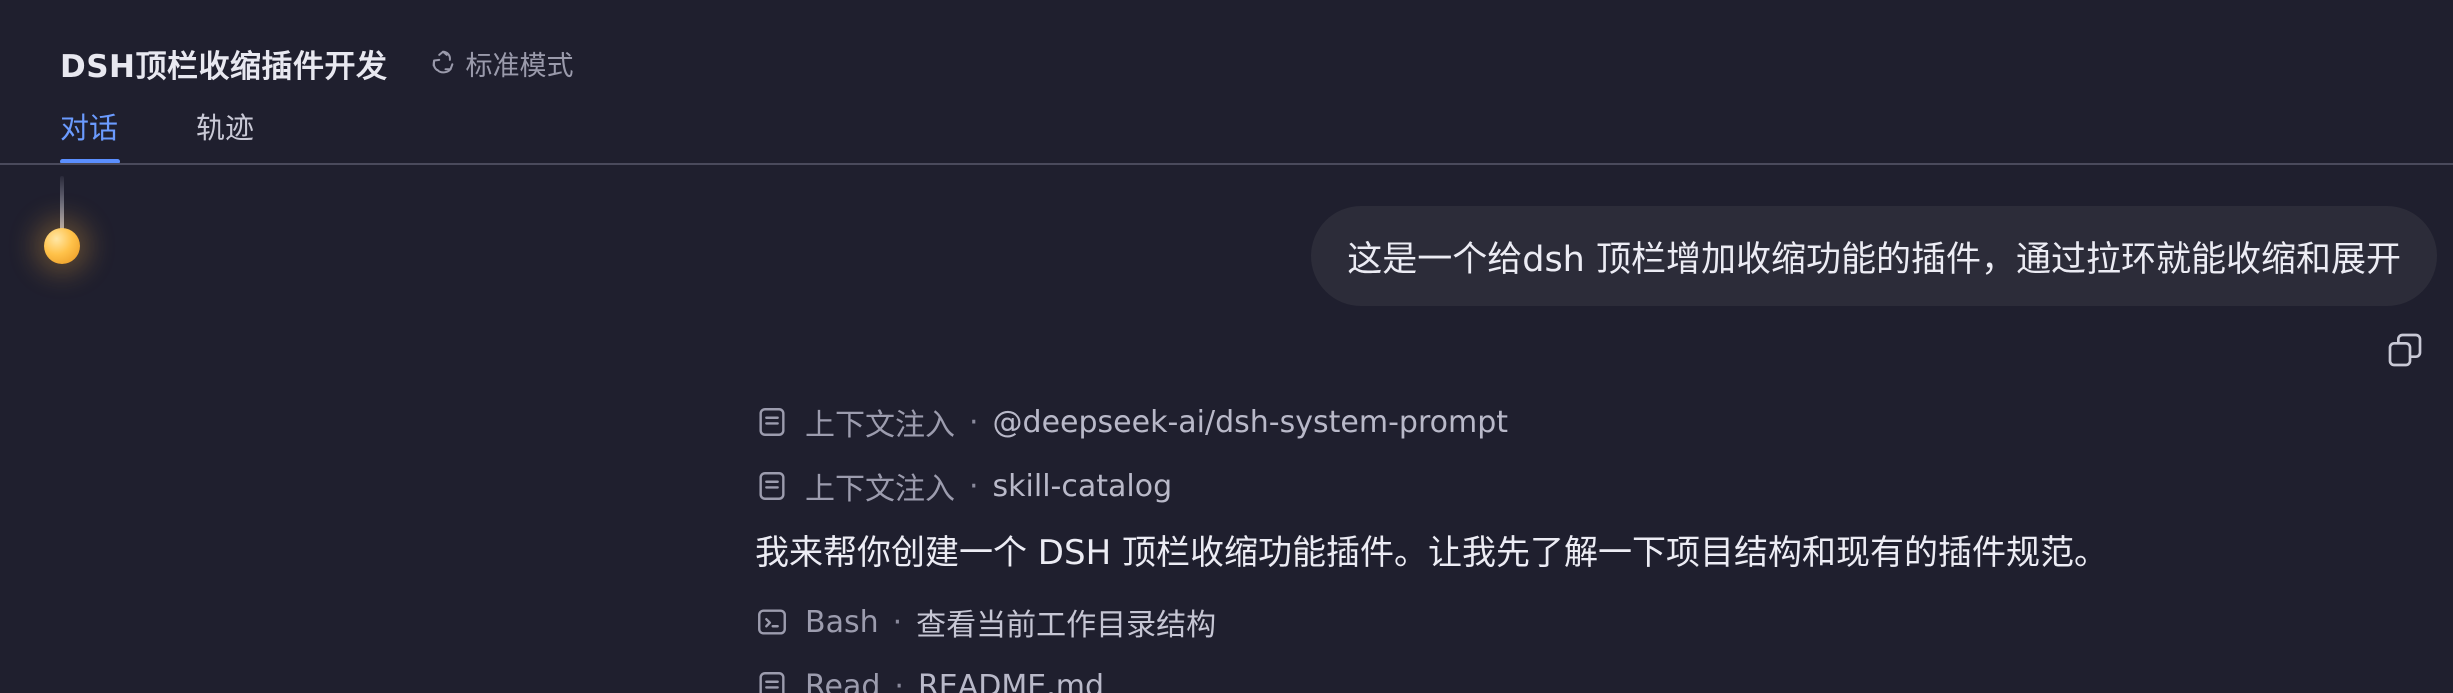  What do you see at coordinates (1874, 256) in the screenshot?
I see `user-message-bubble: 这是一个给dsh 顶栏增加收缩功能的插件，通过拉环就能收缩和展开` at bounding box center [1874, 256].